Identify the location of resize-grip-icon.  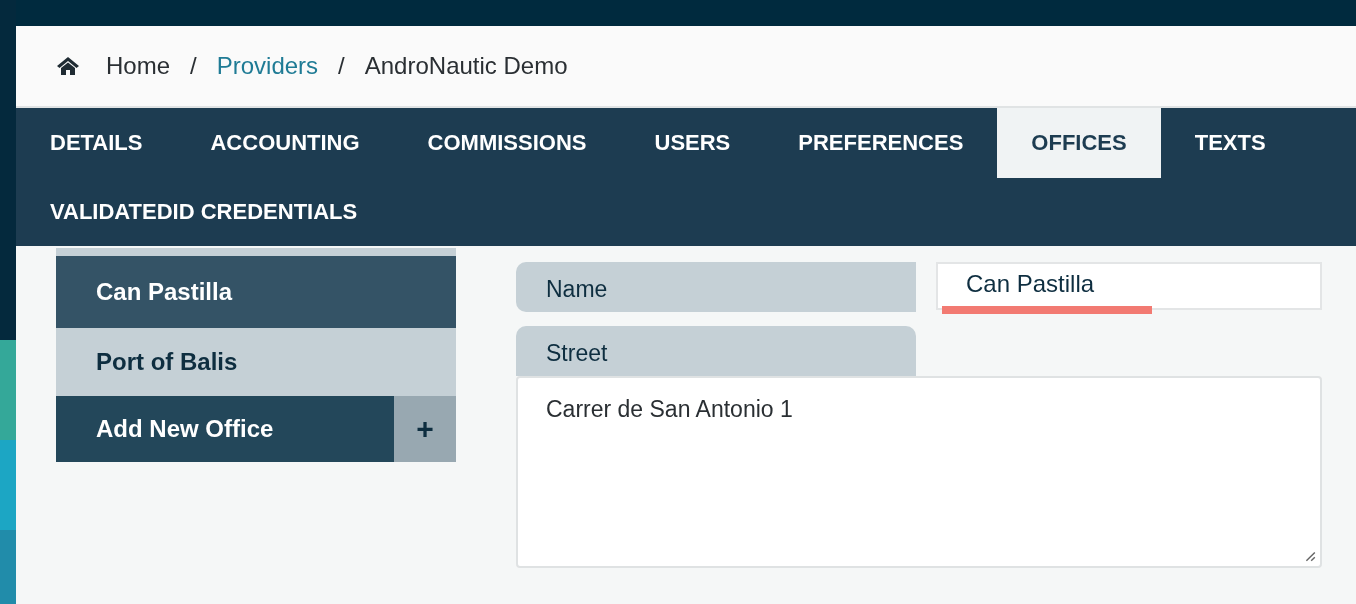
(1310, 556).